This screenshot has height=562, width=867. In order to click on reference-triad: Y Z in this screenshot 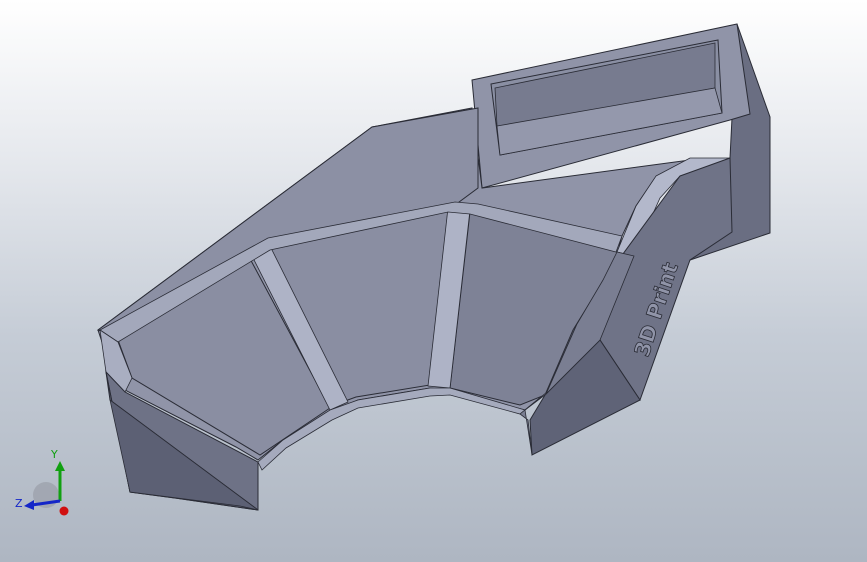, I will do `click(44, 483)`.